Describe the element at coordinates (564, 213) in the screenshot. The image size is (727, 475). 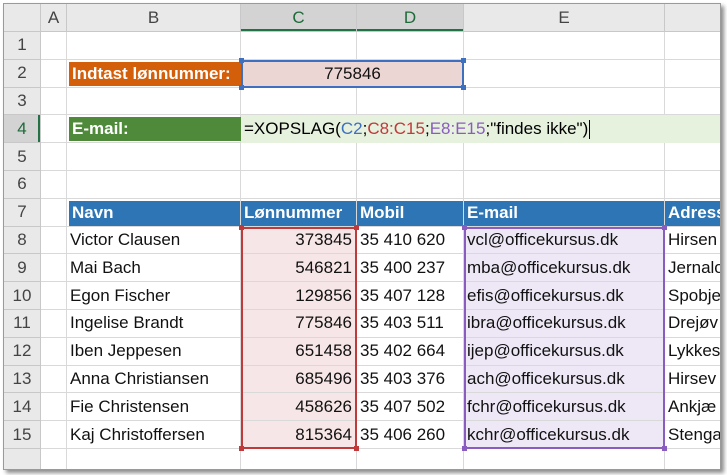
I see `header-email: E-mail` at that location.